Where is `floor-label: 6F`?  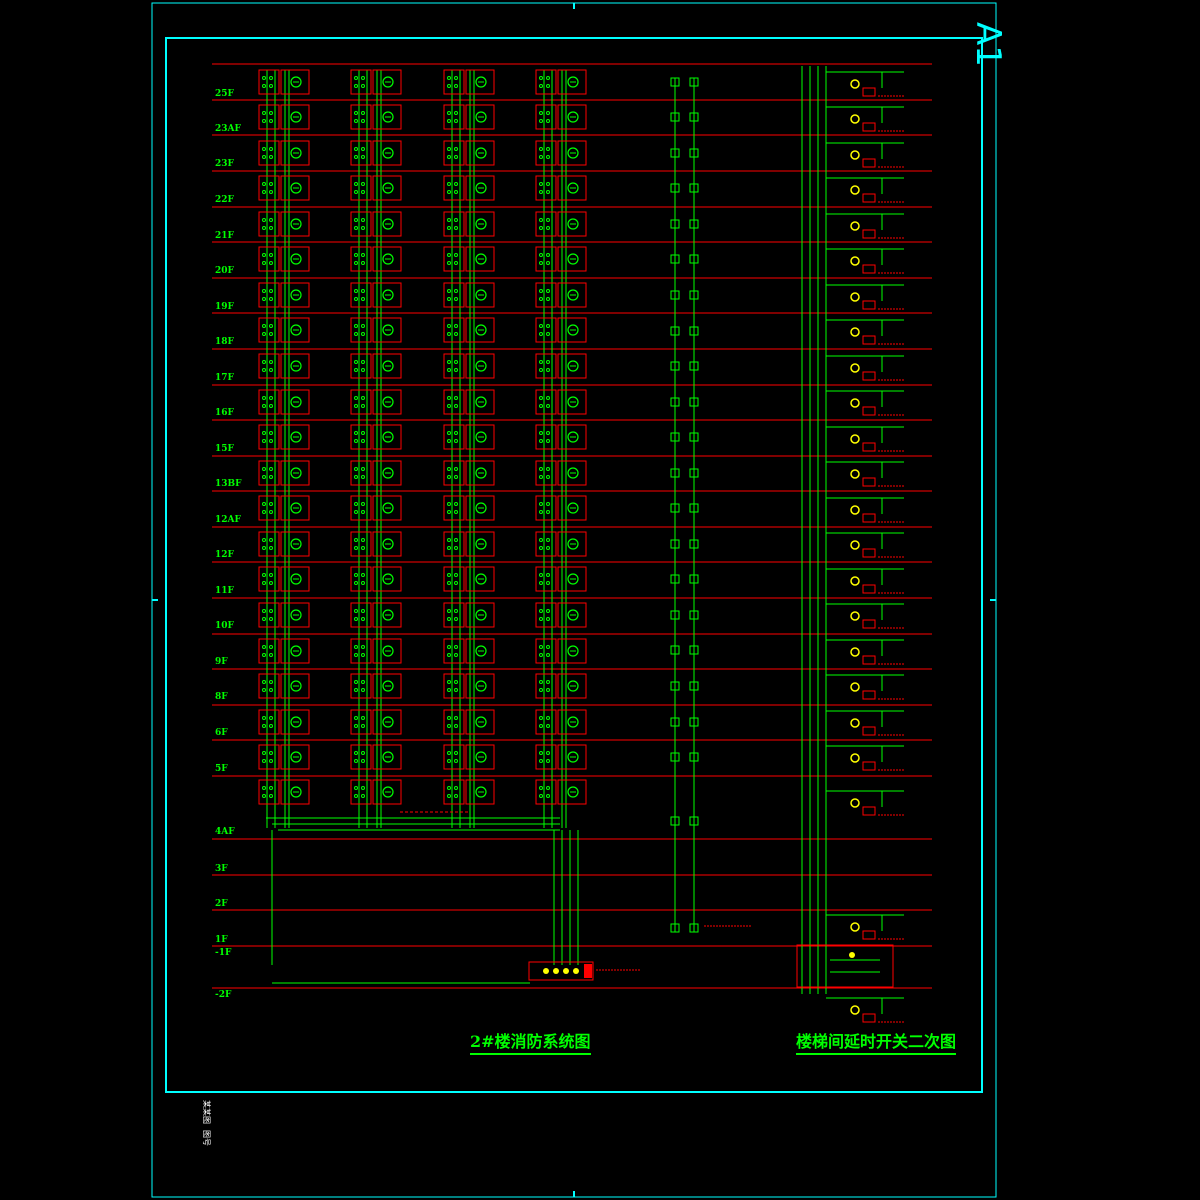 floor-label: 6F is located at coordinates (221, 733).